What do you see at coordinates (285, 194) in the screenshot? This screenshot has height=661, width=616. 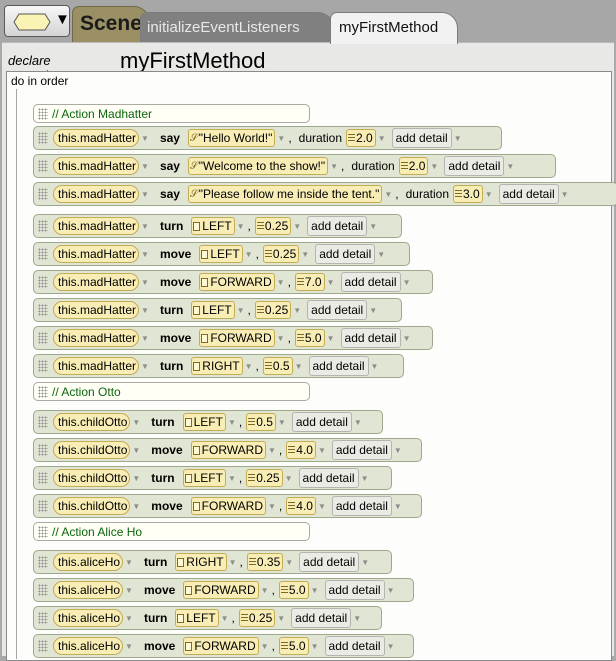 I see `text-argument: 𝒮 "Please follow me inside the tent."` at bounding box center [285, 194].